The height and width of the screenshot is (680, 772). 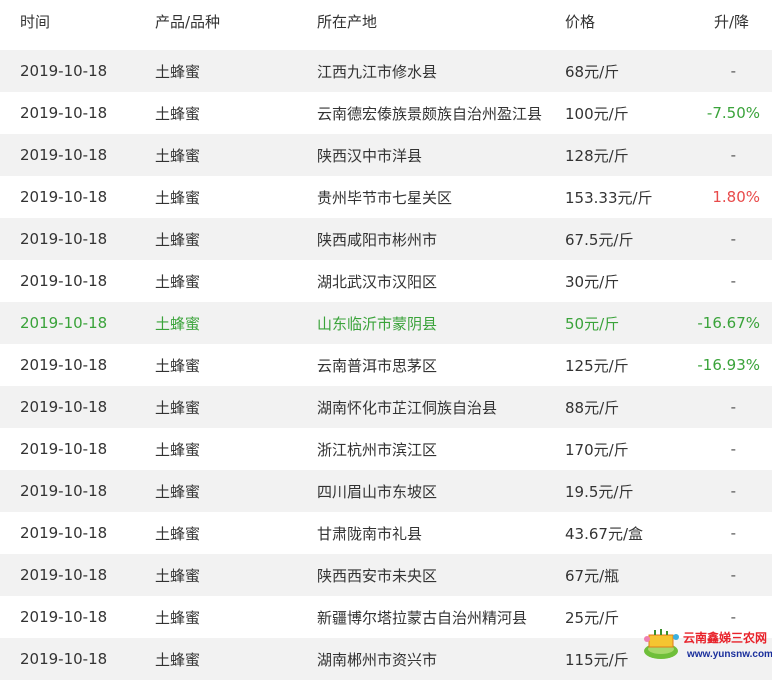 I want to click on cell-origin: 湖南郴州市资兴市, so click(x=377, y=659).